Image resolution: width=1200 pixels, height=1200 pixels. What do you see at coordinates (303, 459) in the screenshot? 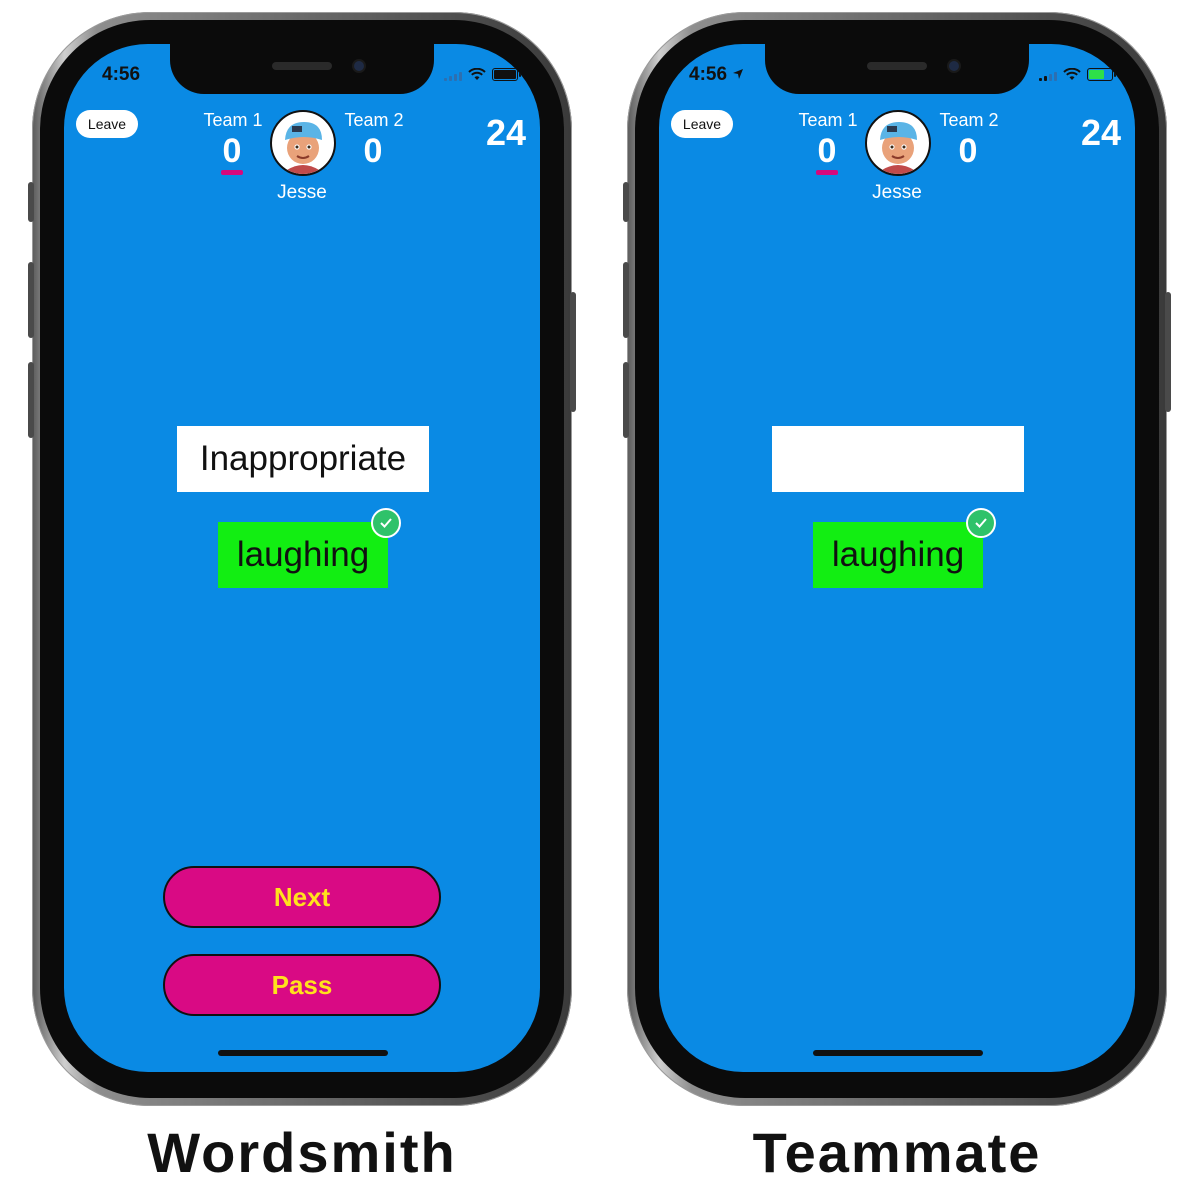
I see `secret-word-card: Inappropriate` at bounding box center [303, 459].